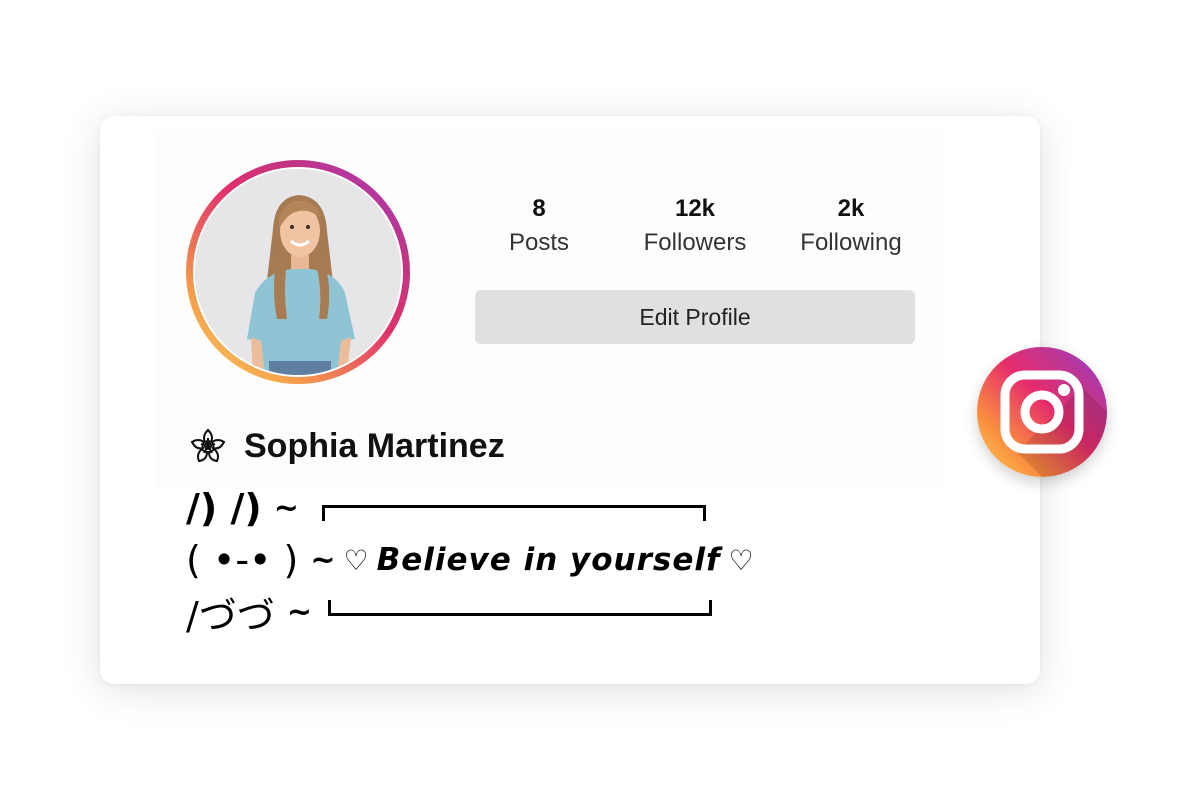 This screenshot has height=800, width=1200. What do you see at coordinates (1053, 423) in the screenshot?
I see `instagram-logo-icon` at bounding box center [1053, 423].